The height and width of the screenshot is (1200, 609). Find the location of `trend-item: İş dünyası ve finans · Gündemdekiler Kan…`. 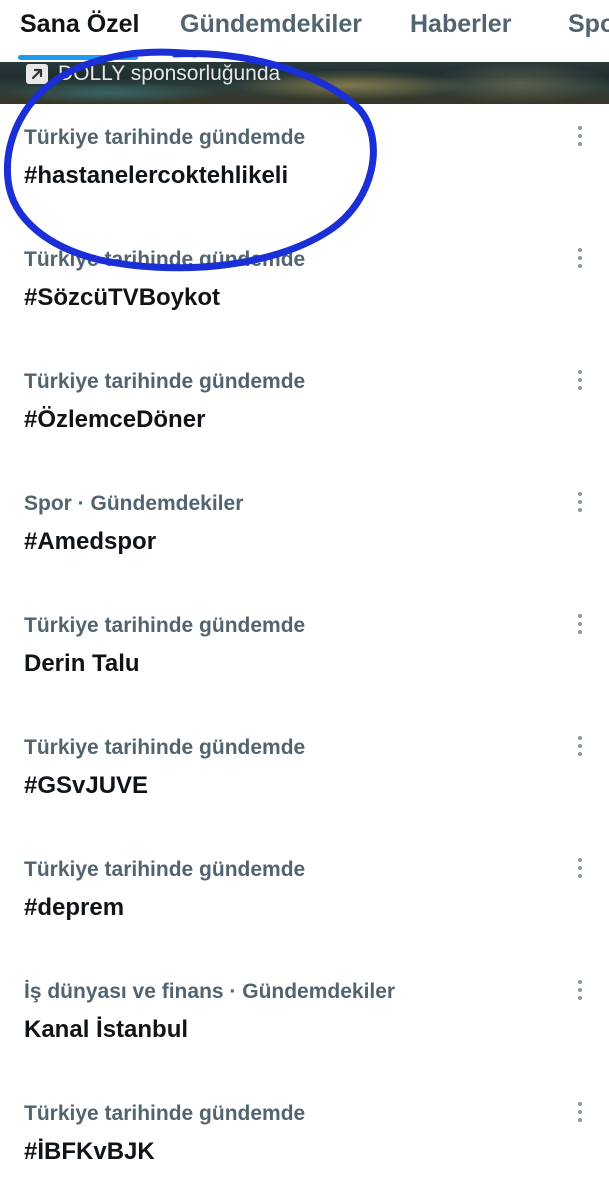

trend-item: İş dünyası ve finans · Gündemdekiler Kan… is located at coordinates (304, 1021).